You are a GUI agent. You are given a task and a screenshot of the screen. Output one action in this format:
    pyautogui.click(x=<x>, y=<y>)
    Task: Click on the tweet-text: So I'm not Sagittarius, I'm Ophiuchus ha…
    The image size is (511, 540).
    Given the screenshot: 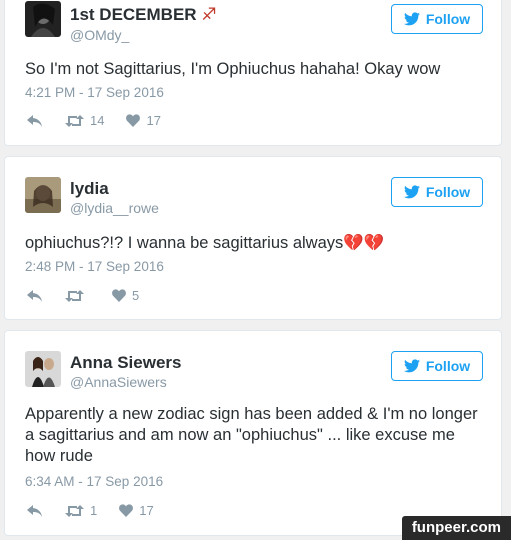 What is the action you would take?
    pyautogui.click(x=233, y=69)
    